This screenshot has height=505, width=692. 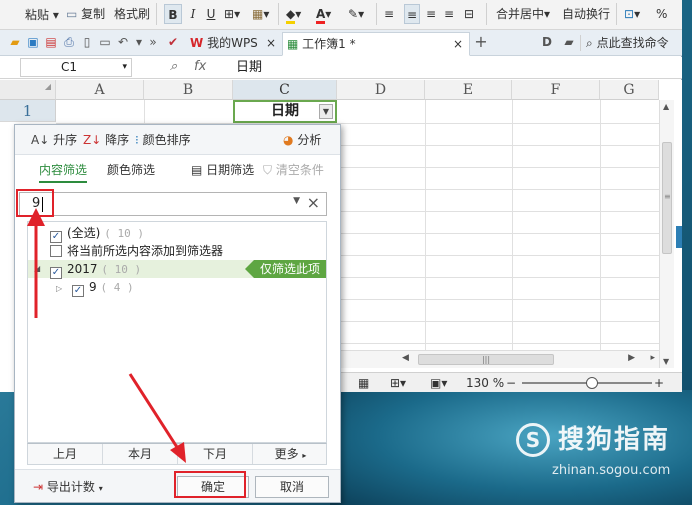 I want to click on sogou-logo-icon: S, so click(x=533, y=440).